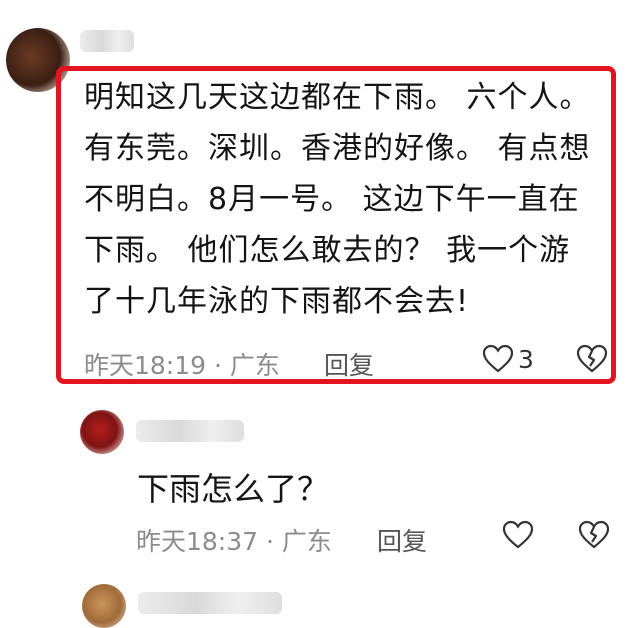 This screenshot has height=628, width=640. I want to click on comment-line: 了十几年泳的下雨都不会去!, so click(277, 301).